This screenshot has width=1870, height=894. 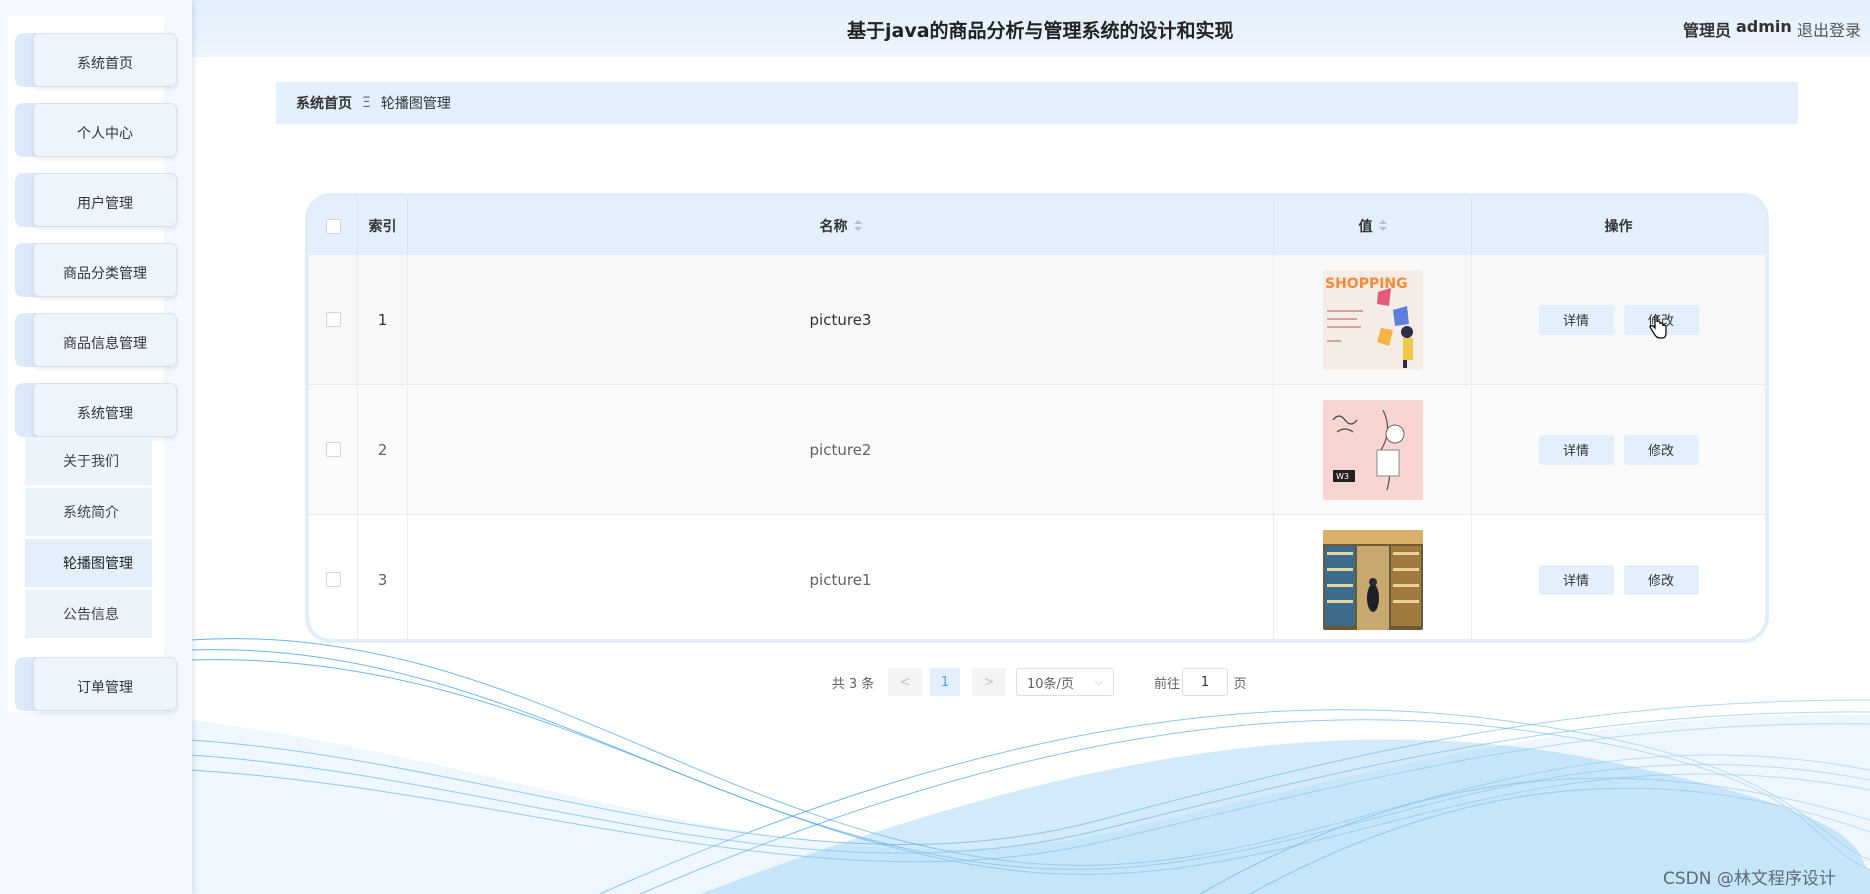 I want to click on breadcrumb-home: 系统首页, so click(x=324, y=103).